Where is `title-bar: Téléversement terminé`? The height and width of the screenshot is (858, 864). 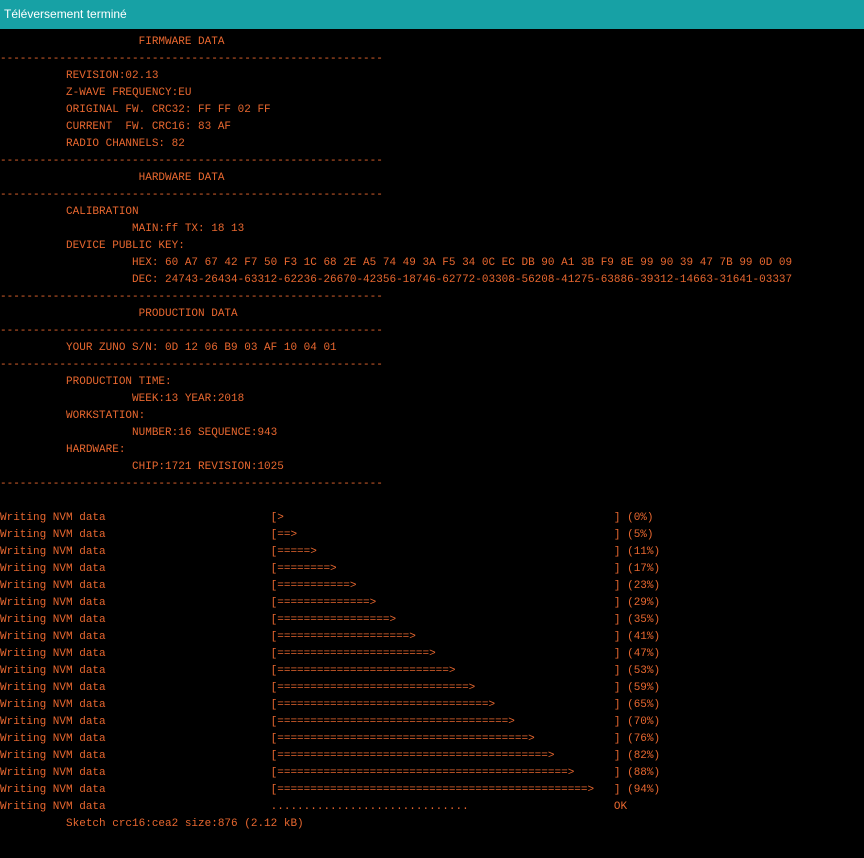
title-bar: Téléversement terminé is located at coordinates (432, 14).